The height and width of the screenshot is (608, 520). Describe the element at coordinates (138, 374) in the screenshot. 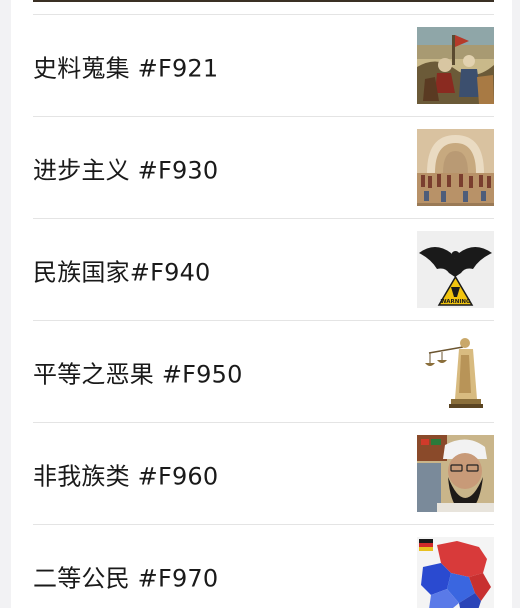

I see `article-title: 平等之恶果 #F950` at that location.